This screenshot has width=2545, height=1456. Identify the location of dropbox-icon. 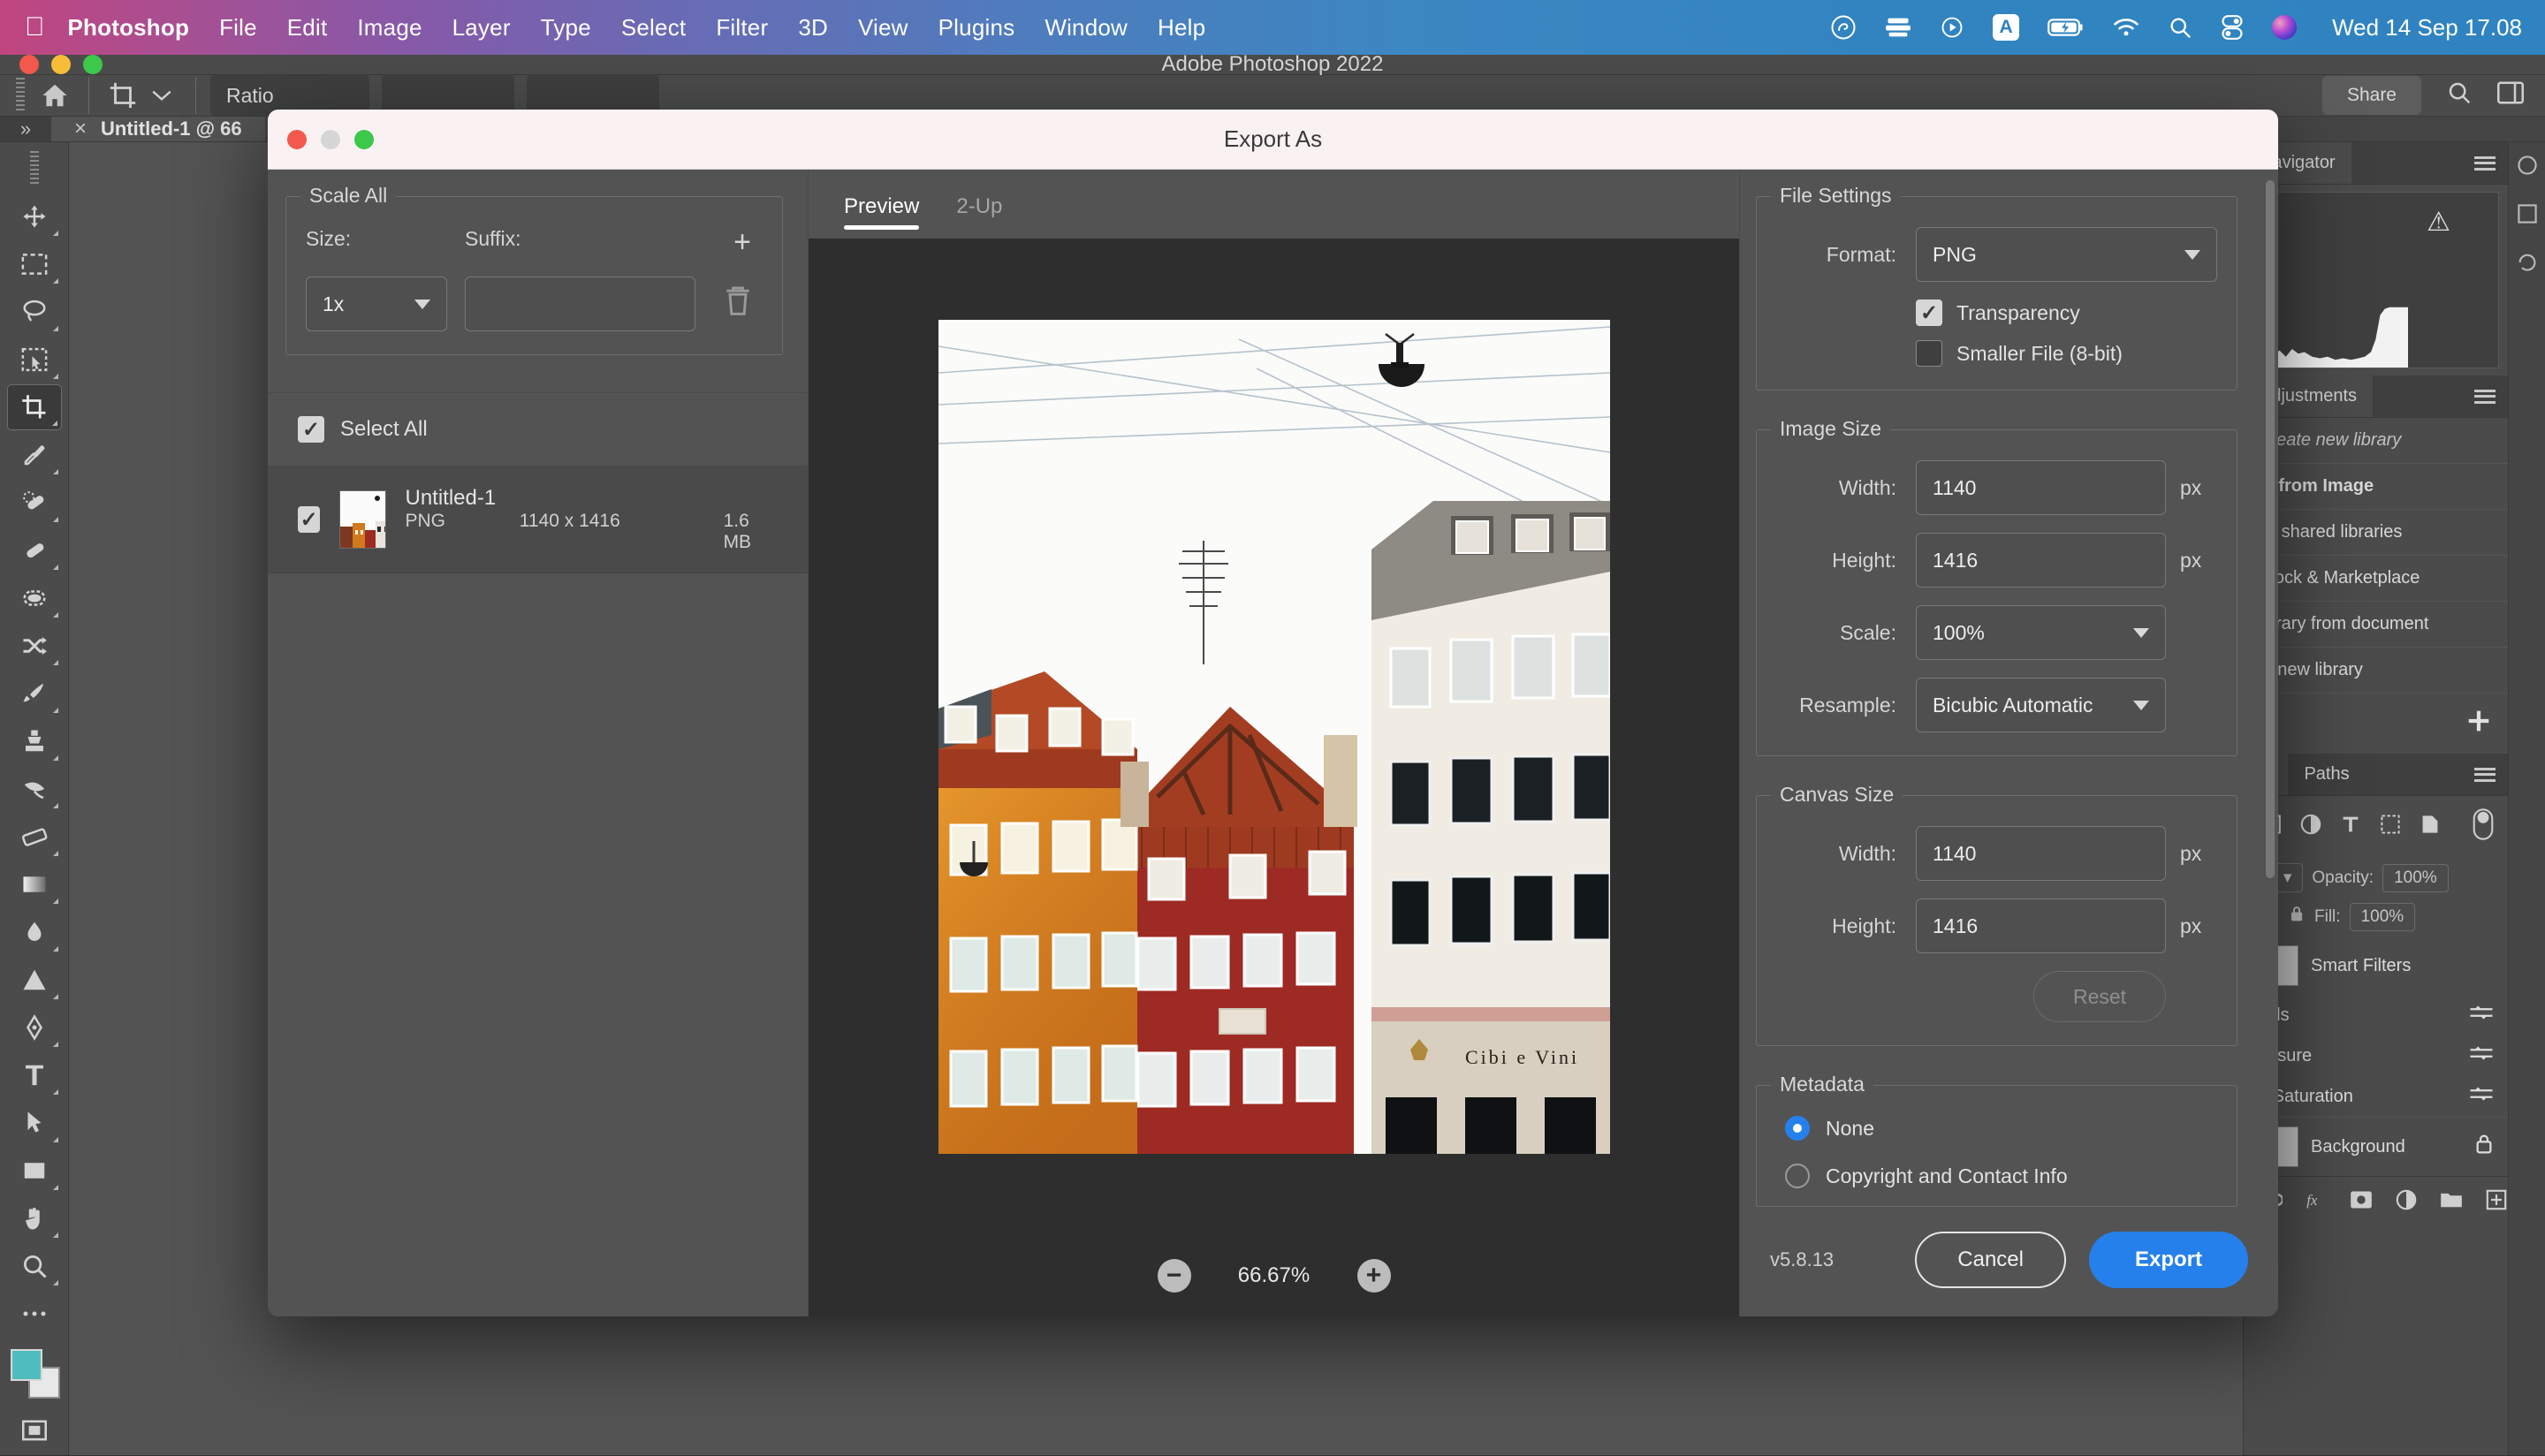
(1898, 27).